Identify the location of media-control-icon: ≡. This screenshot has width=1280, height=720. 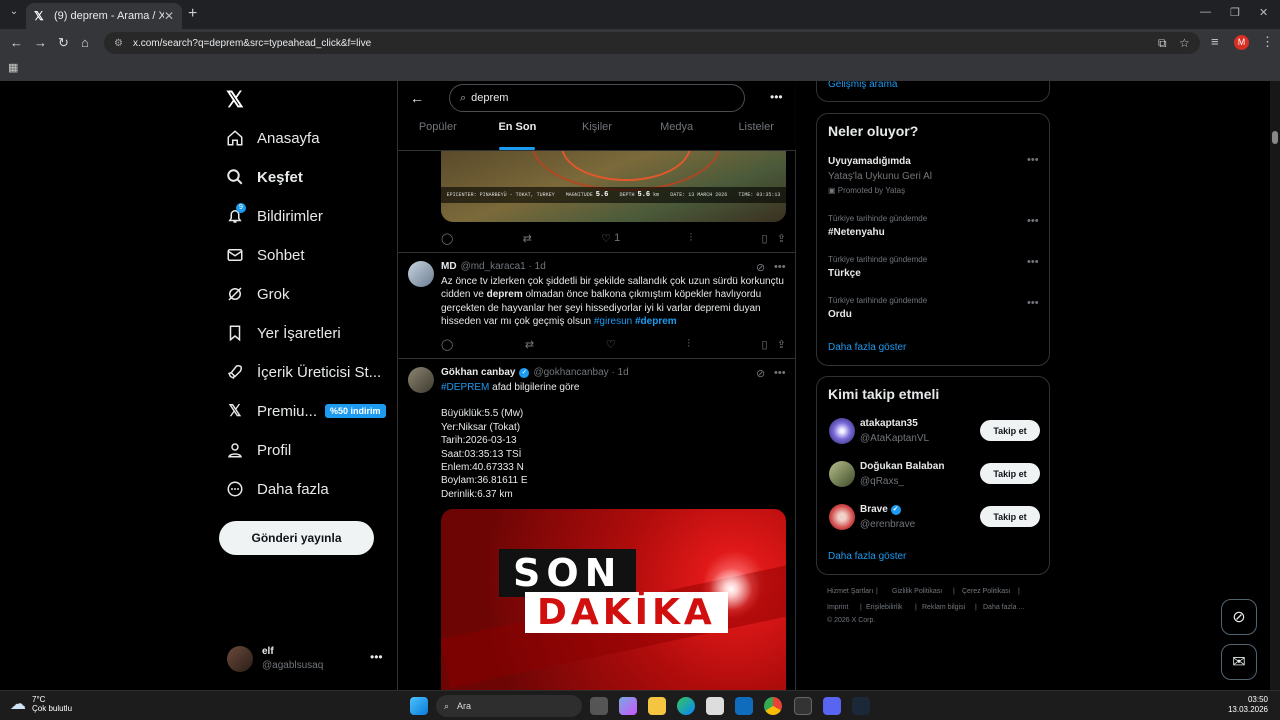
(1215, 41).